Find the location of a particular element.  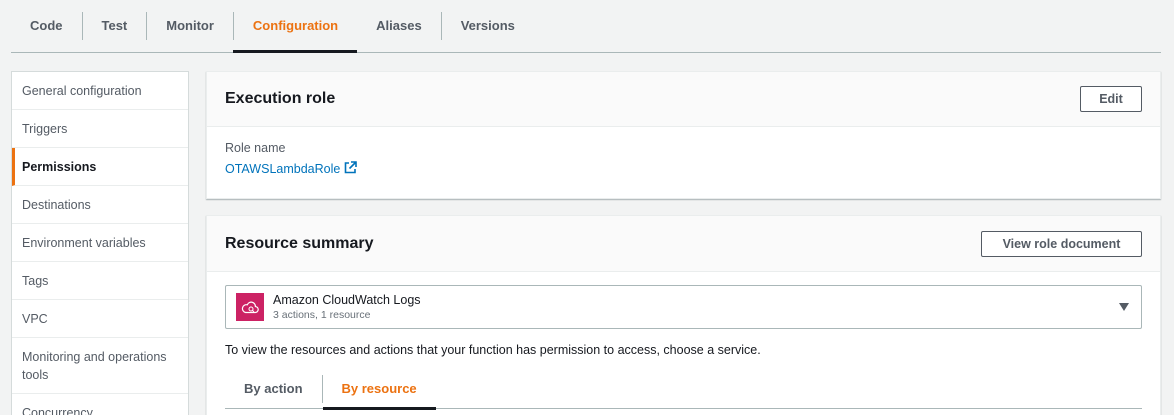

view-role-document-button: View role document is located at coordinates (1061, 243).